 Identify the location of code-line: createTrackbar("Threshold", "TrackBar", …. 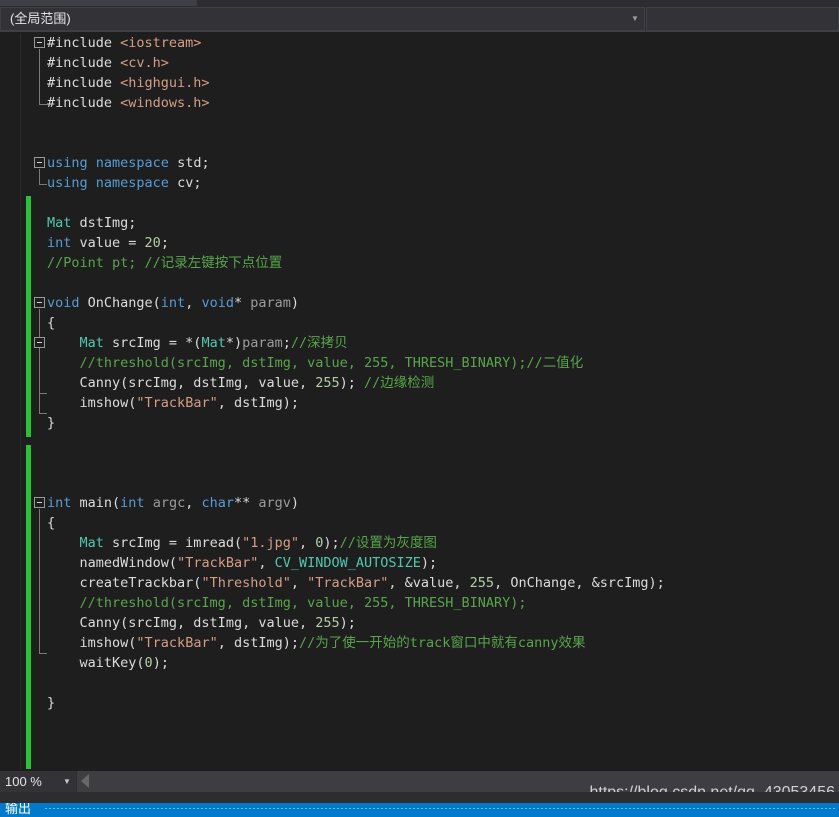
(356, 583).